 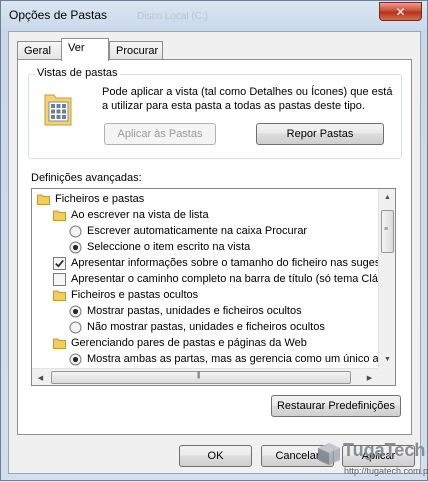 What do you see at coordinates (58, 110) in the screenshot?
I see `folder-grid-icon` at bounding box center [58, 110].